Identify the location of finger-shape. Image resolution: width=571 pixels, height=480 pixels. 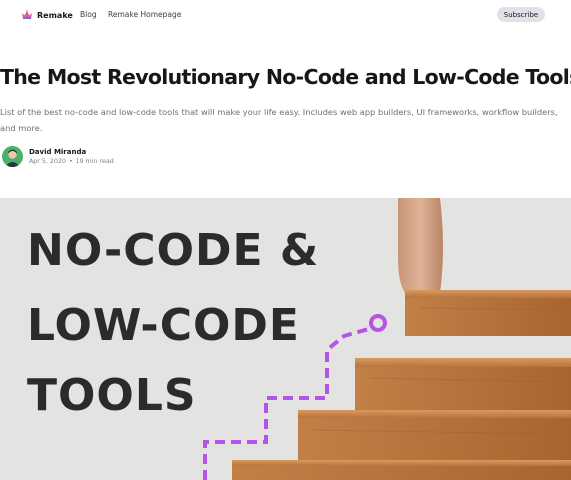
(420, 249).